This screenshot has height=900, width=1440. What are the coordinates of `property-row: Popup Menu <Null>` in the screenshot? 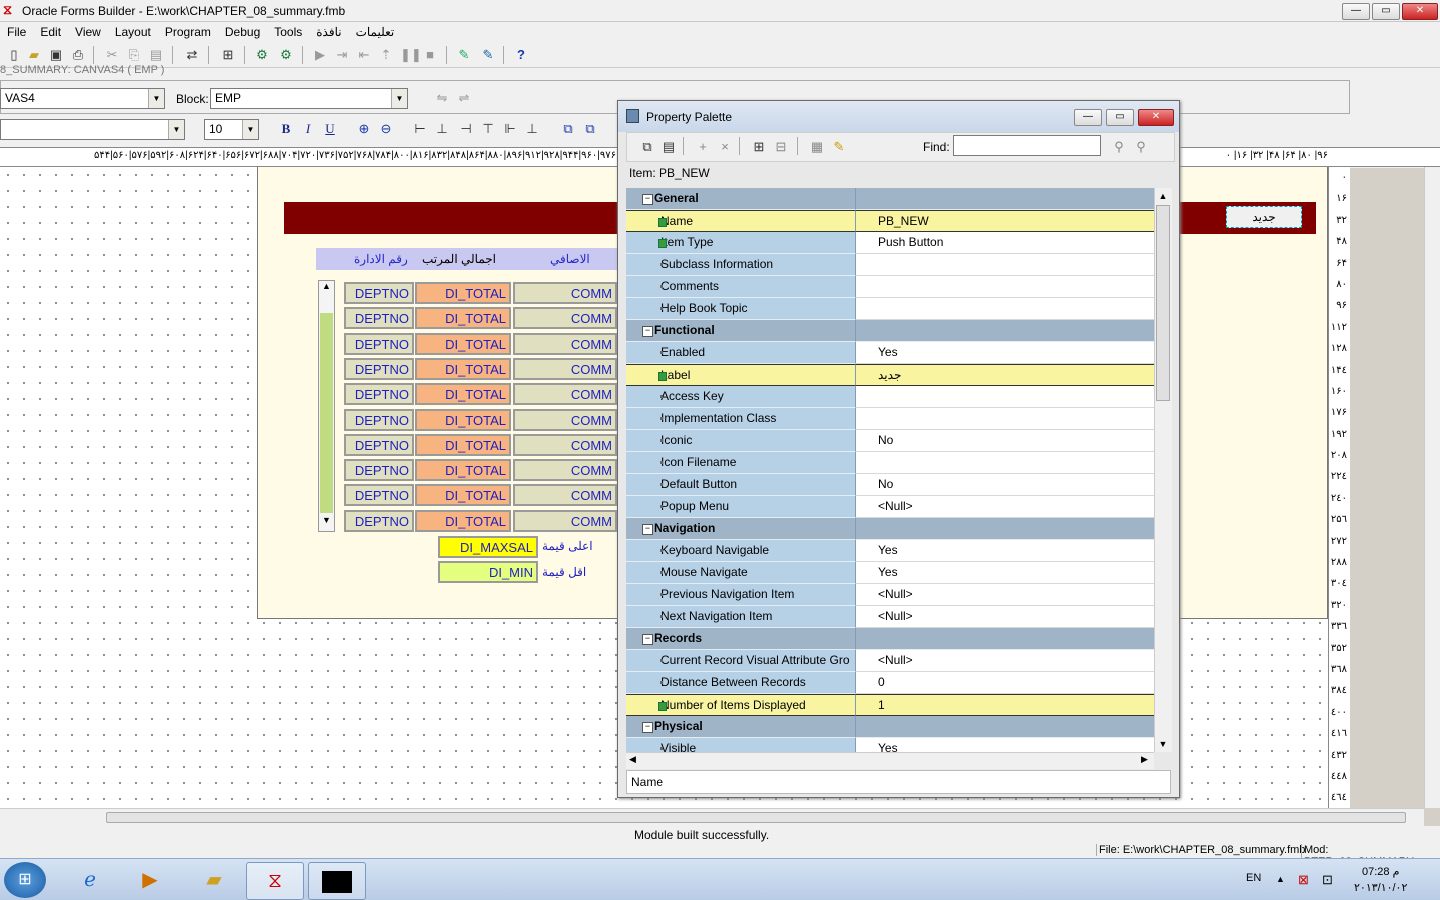 It's located at (890, 507).